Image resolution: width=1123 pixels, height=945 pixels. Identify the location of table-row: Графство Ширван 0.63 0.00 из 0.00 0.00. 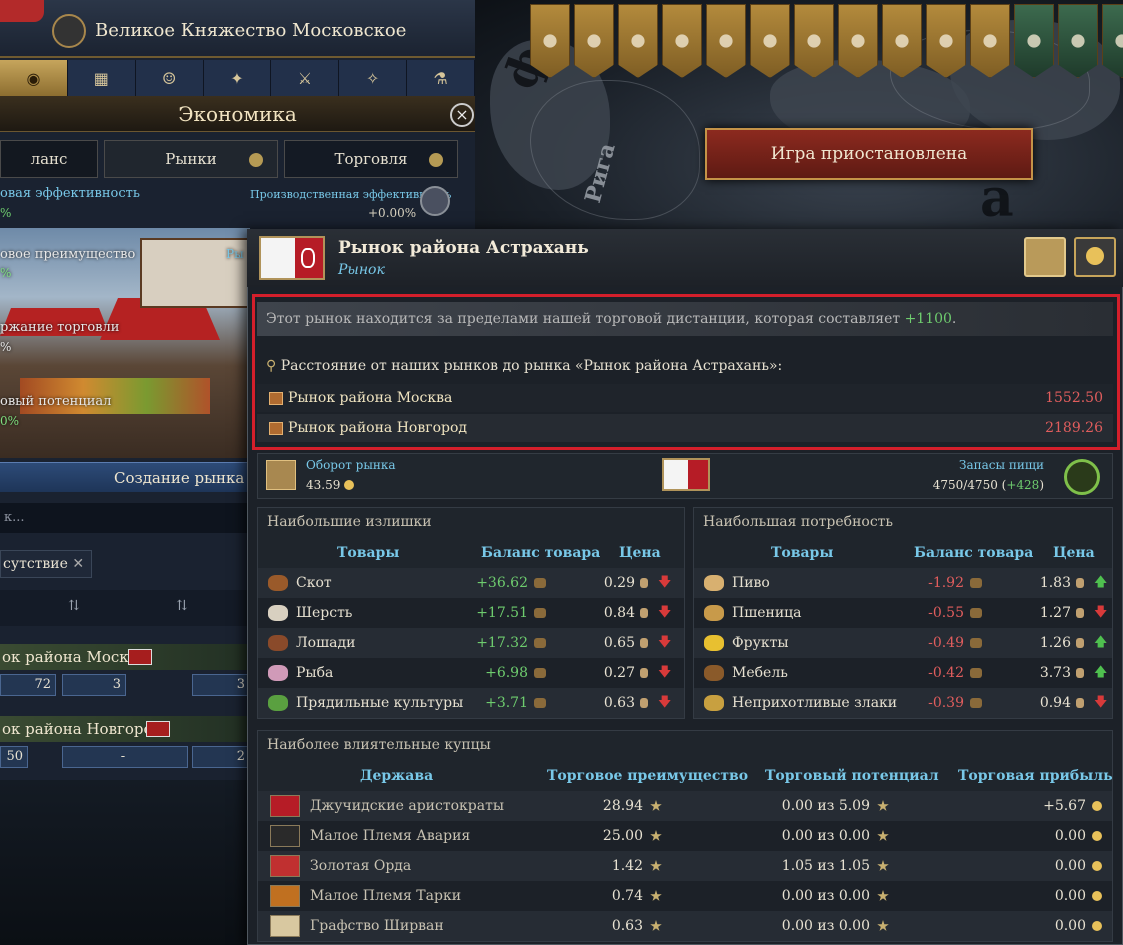
(685, 926).